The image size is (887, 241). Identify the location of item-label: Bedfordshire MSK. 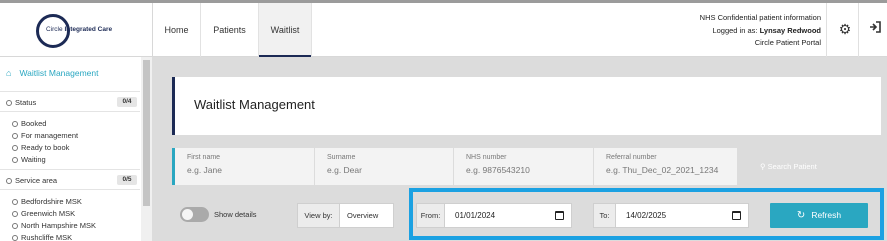
(51, 201).